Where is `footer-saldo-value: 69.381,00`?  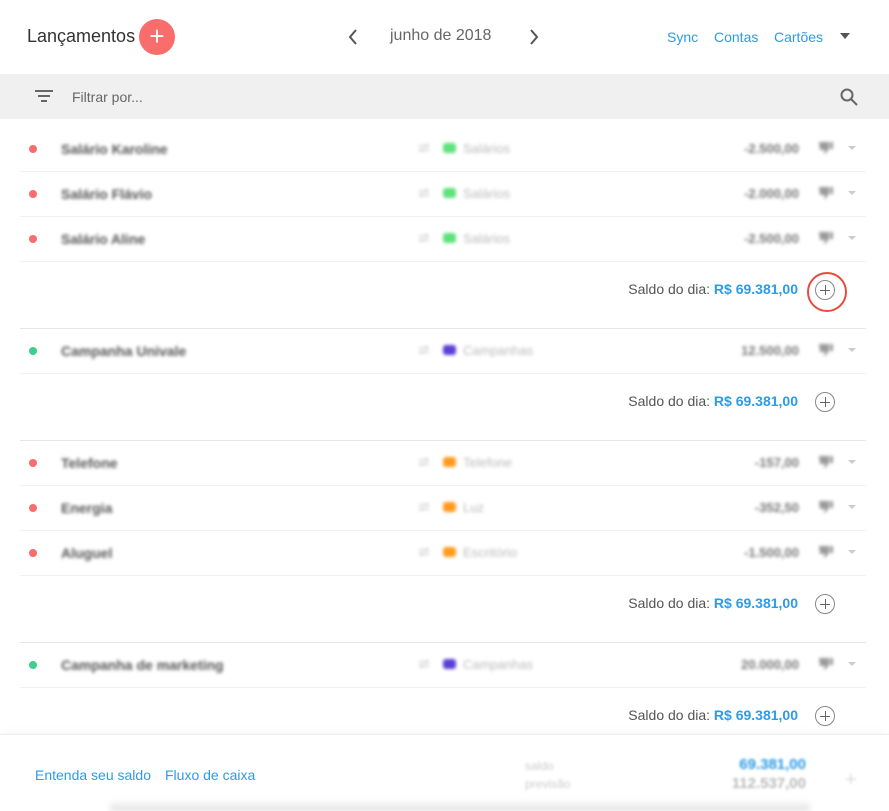 footer-saldo-value: 69.381,00 is located at coordinates (772, 764).